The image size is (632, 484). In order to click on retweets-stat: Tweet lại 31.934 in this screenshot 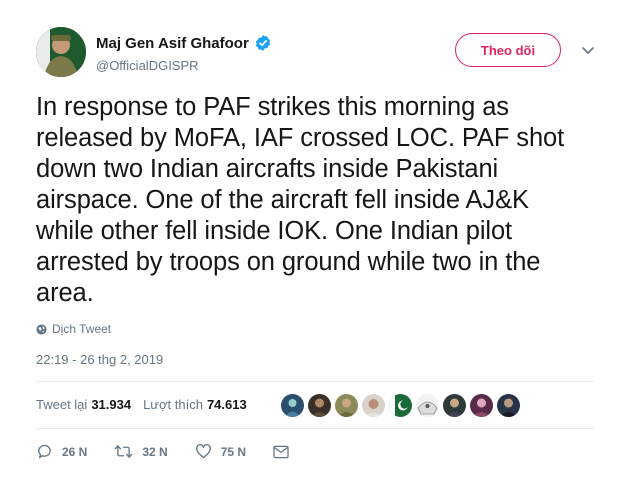, I will do `click(83, 404)`.